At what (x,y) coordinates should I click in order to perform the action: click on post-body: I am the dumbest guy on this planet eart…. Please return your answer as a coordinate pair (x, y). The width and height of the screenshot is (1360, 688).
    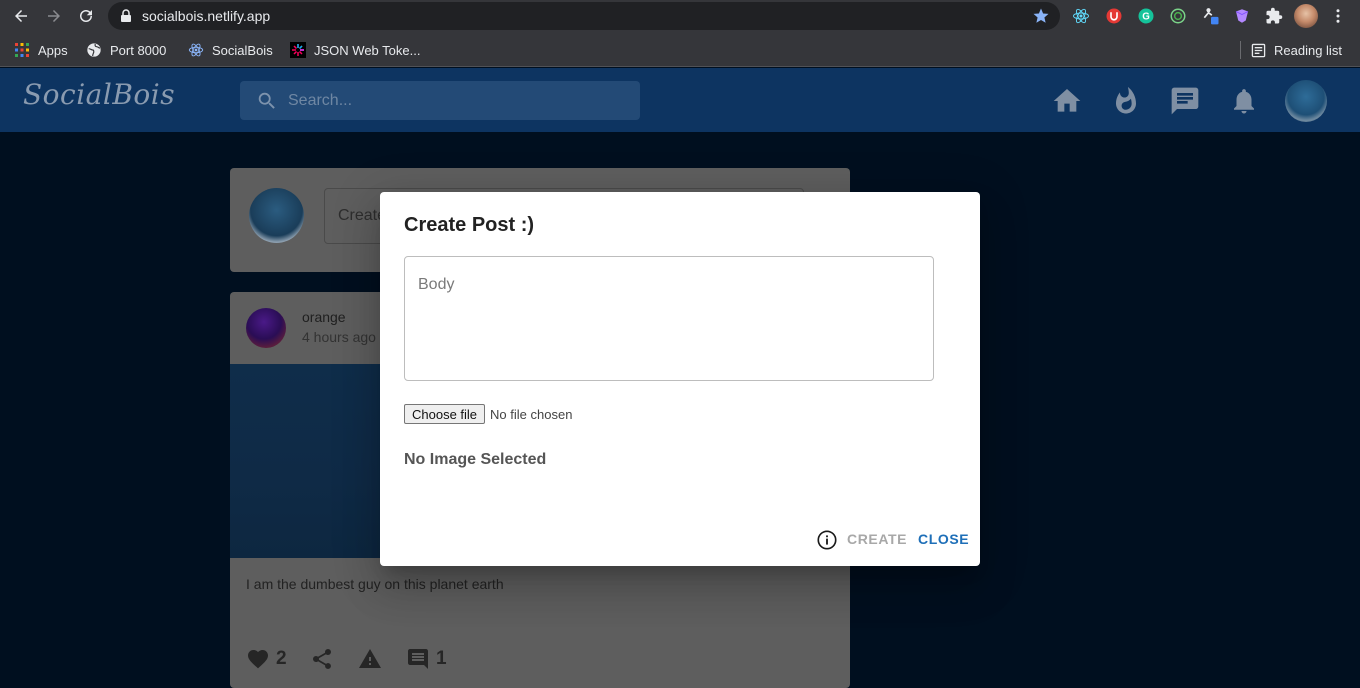
    Looking at the image, I should click on (375, 584).